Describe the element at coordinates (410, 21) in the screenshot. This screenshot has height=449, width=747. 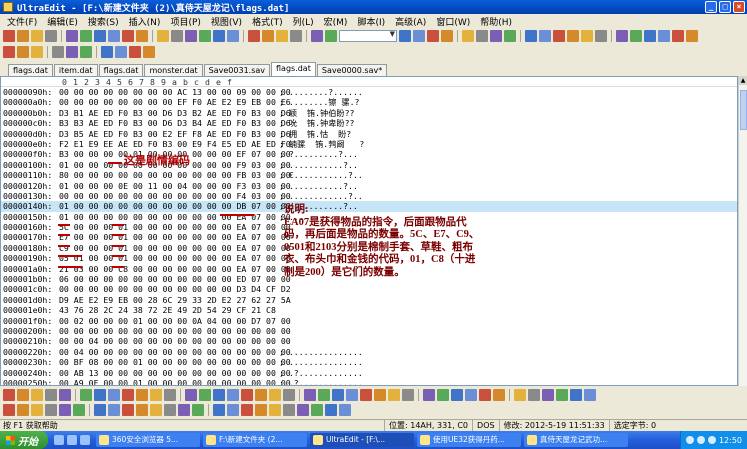
I see `menu-item: 高级(A)` at that location.